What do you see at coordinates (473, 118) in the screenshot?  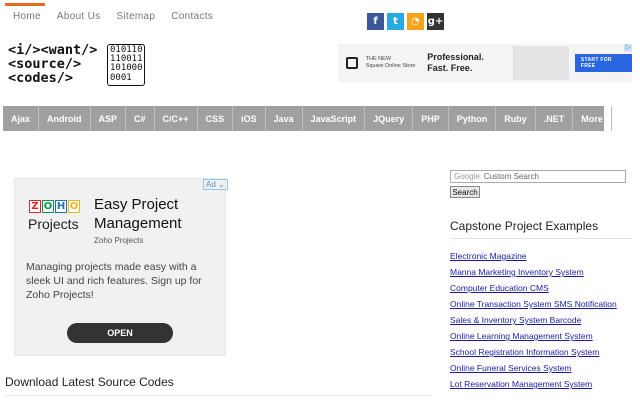 I see `nav-python: Python` at bounding box center [473, 118].